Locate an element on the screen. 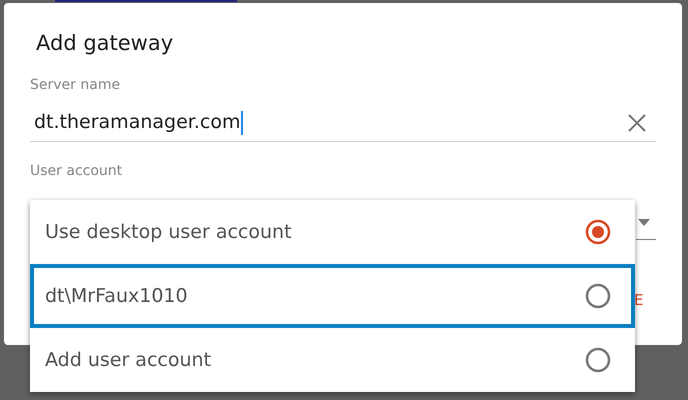 Image resolution: width=688 pixels, height=400 pixels. server-name-field: dt.theramanager.com is located at coordinates (343, 123).